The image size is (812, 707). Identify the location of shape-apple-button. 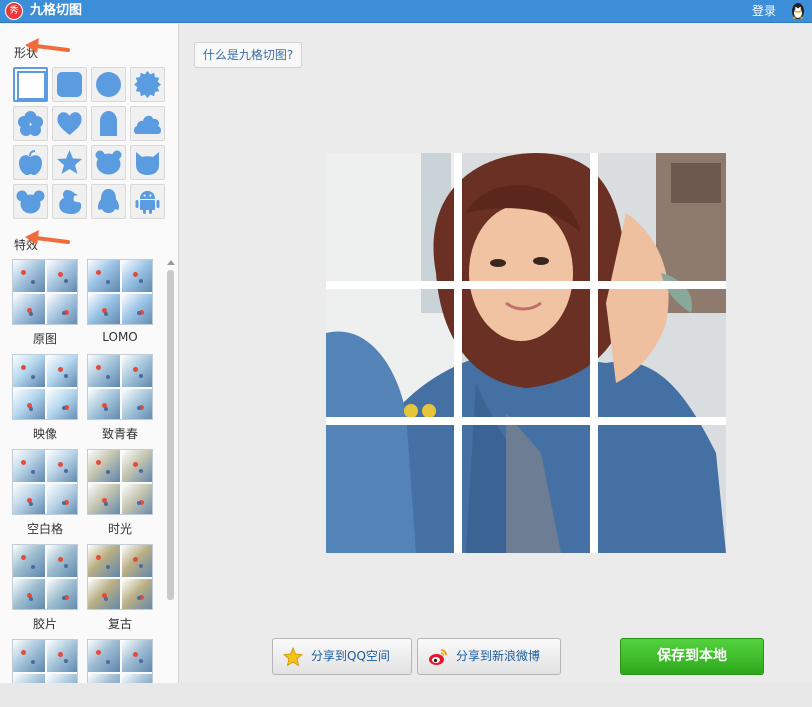
(30, 162).